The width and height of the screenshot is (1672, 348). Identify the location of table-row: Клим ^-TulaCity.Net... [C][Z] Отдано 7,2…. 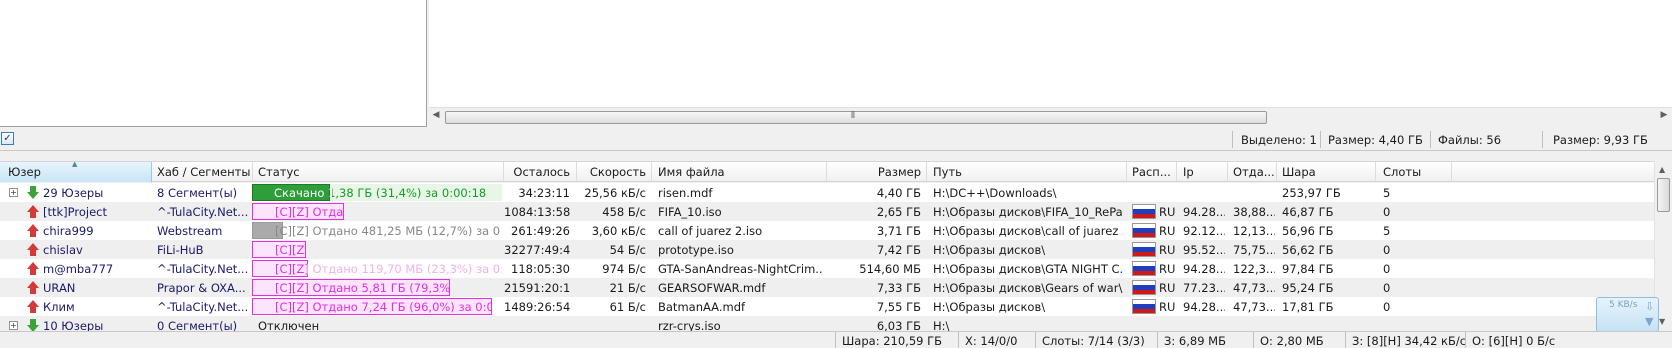
(827, 306).